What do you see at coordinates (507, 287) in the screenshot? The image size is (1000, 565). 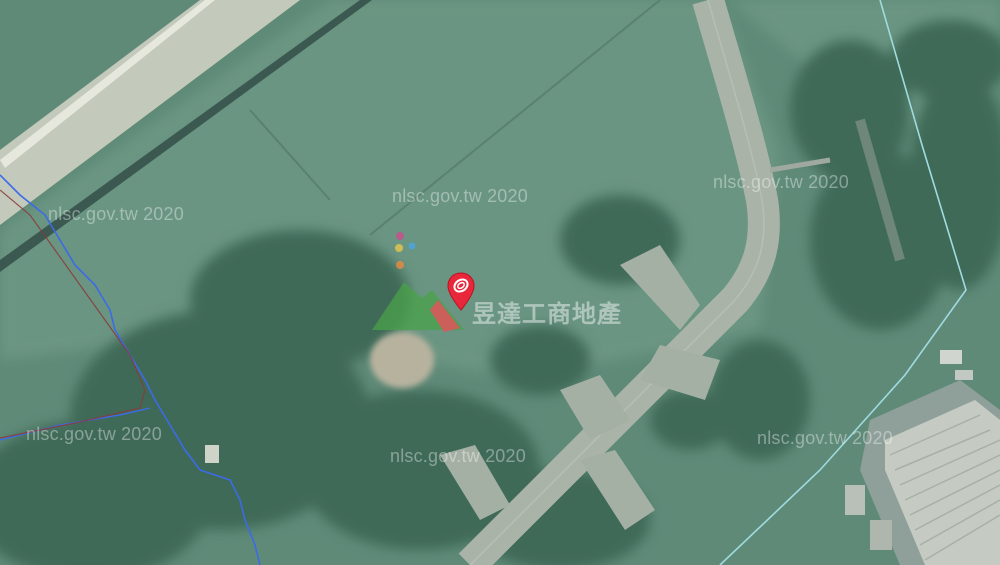 I see `company-logo: 昱達工商地產` at bounding box center [507, 287].